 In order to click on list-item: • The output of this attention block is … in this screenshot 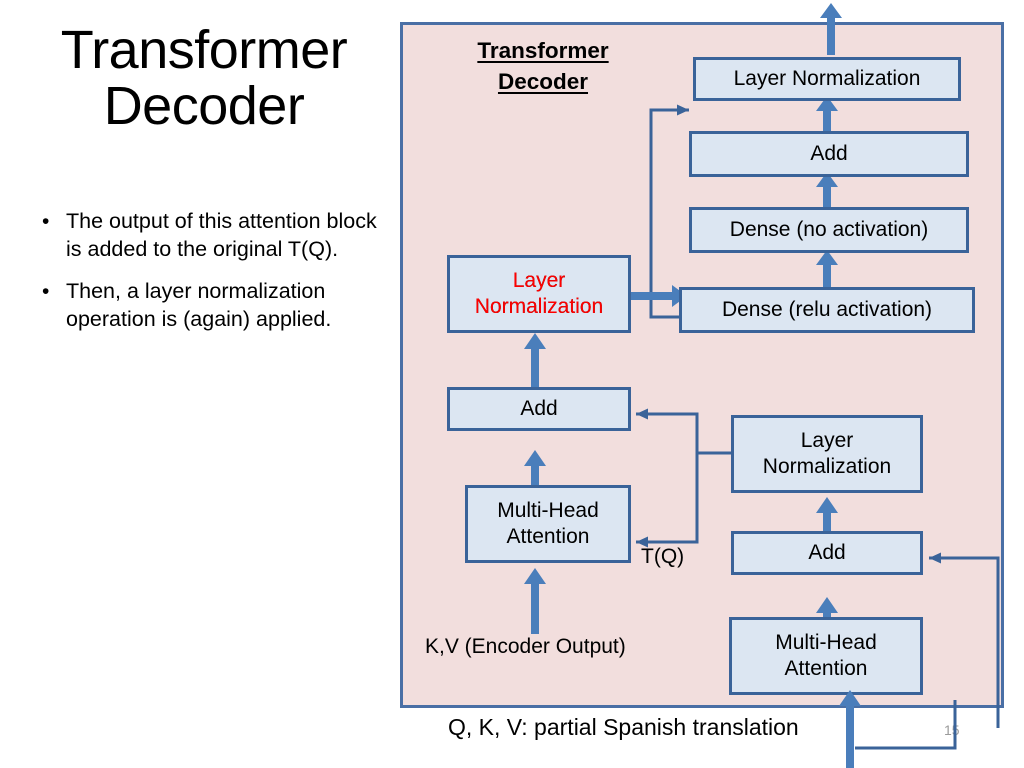, I will do `click(206, 236)`.